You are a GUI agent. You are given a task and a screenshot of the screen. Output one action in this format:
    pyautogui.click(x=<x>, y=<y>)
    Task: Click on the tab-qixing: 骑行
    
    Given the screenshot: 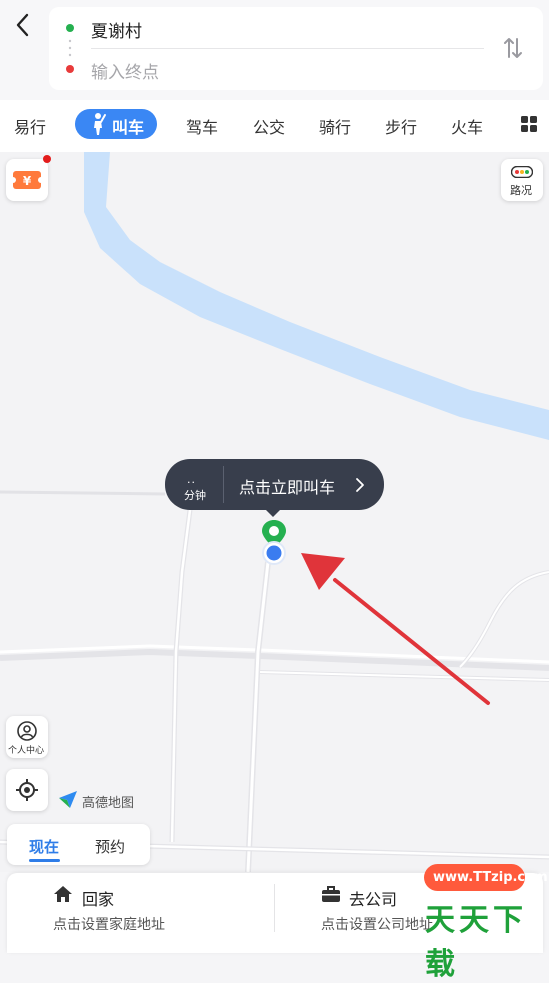 What is the action you would take?
    pyautogui.click(x=335, y=126)
    